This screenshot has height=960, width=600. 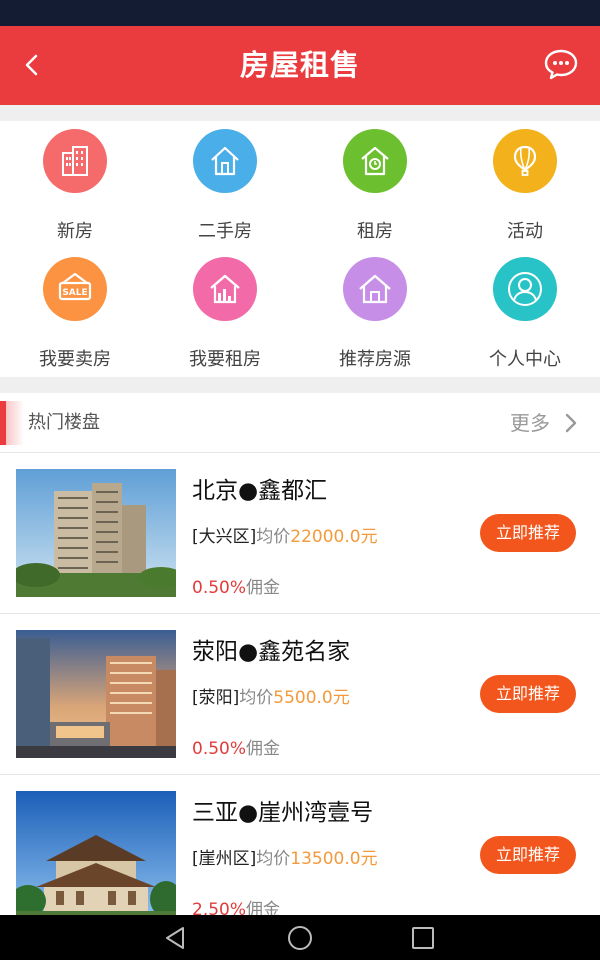 I want to click on more-link: 更多, so click(x=530, y=423).